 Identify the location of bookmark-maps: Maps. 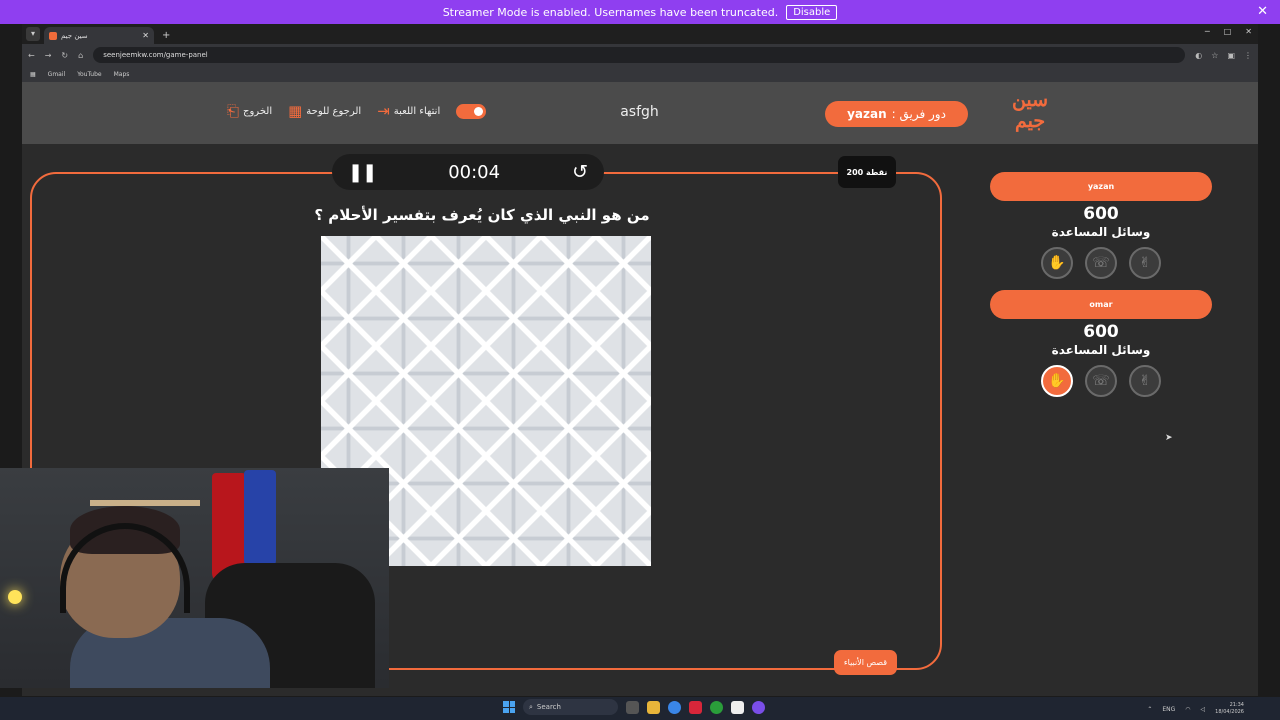
(122, 74).